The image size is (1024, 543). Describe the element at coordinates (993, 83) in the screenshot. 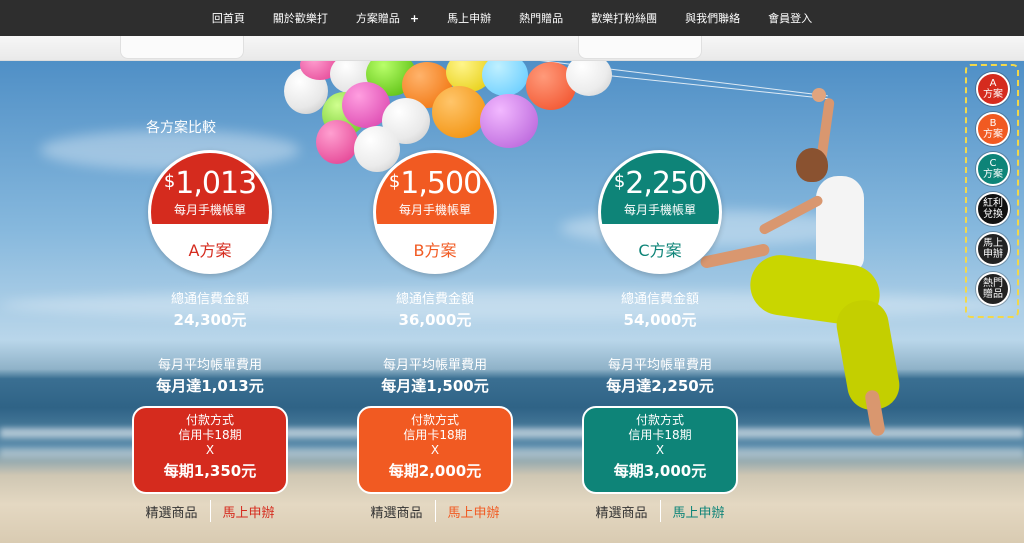

I see `side-nav-label: A` at that location.